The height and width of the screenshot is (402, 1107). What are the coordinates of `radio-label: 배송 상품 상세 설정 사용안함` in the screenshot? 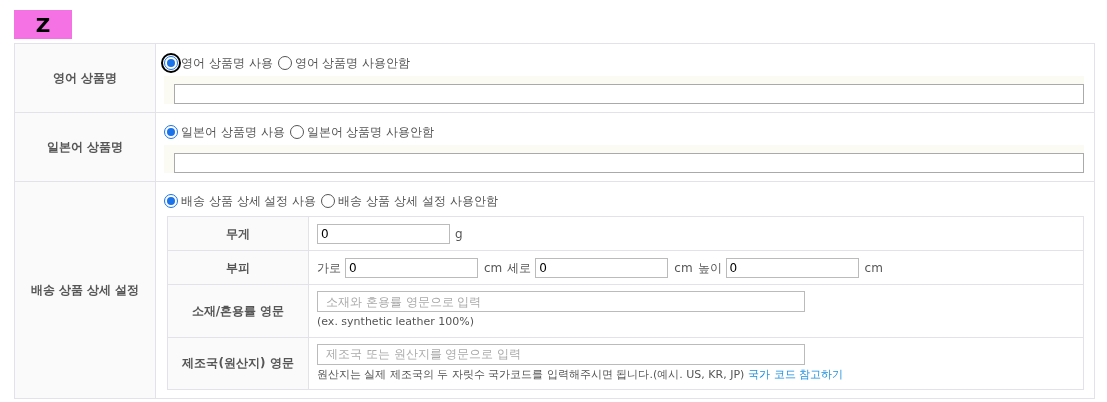 It's located at (418, 201).